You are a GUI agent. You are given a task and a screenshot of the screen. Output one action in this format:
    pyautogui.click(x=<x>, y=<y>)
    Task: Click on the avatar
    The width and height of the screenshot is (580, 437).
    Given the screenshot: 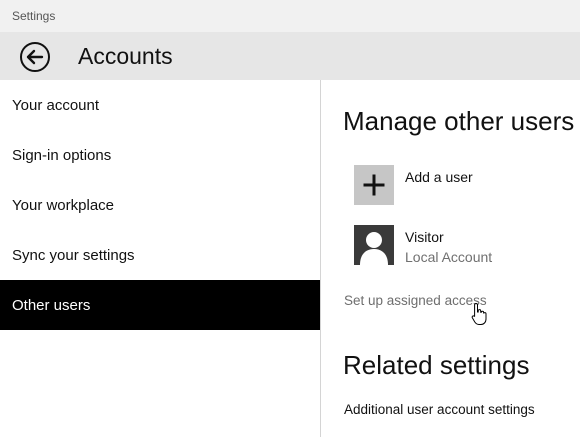 What is the action you would take?
    pyautogui.click(x=374, y=245)
    